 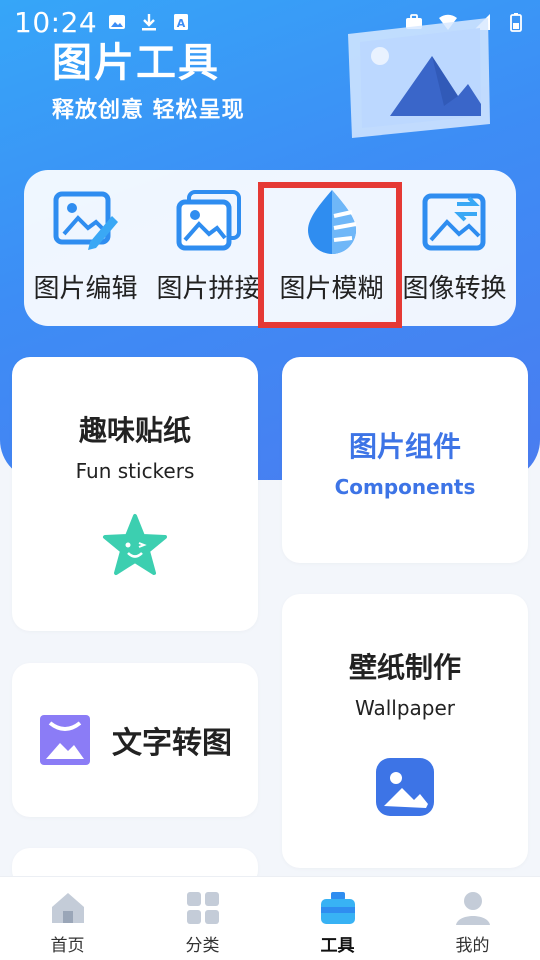 I want to click on a-box-icon: A, so click(x=181, y=22).